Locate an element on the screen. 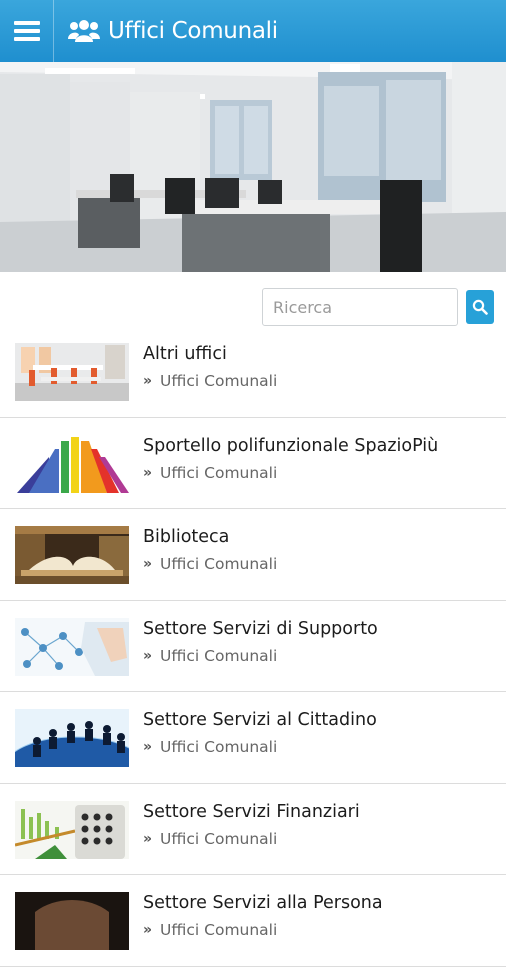 The image size is (506, 967). item-title: Altri uffici is located at coordinates (185, 354).